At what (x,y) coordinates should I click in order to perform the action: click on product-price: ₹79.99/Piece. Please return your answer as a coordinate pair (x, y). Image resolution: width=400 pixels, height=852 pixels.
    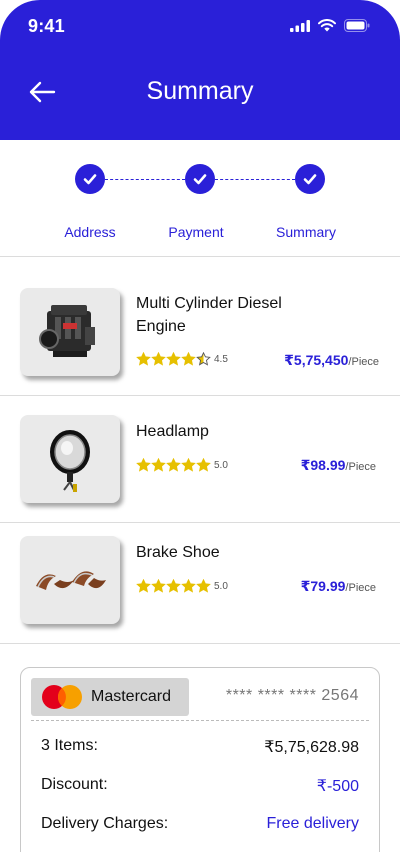
    Looking at the image, I should click on (338, 586).